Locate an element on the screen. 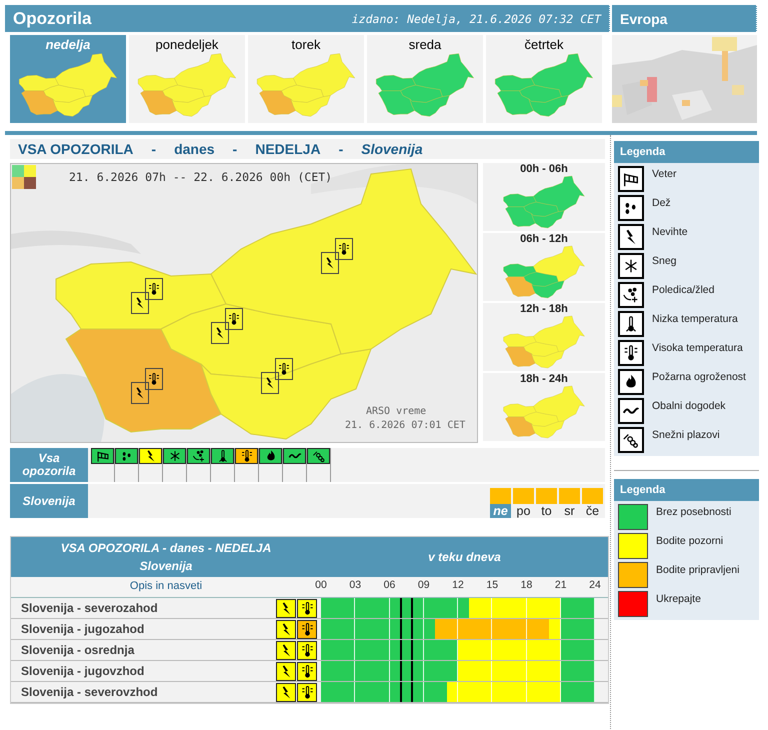 Image resolution: width=768 pixels, height=730 pixels. legend-label: Obalni dogodek is located at coordinates (689, 406).